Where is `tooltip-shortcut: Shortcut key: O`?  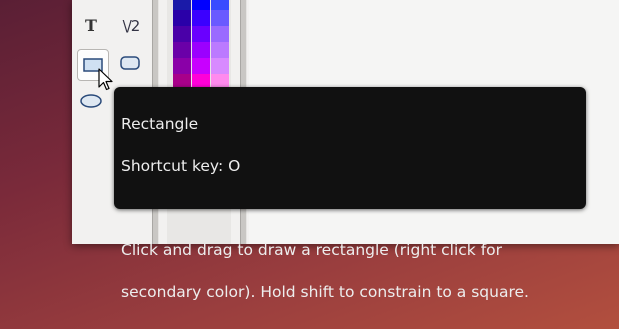 tooltip-shortcut: Shortcut key: O is located at coordinates (181, 166).